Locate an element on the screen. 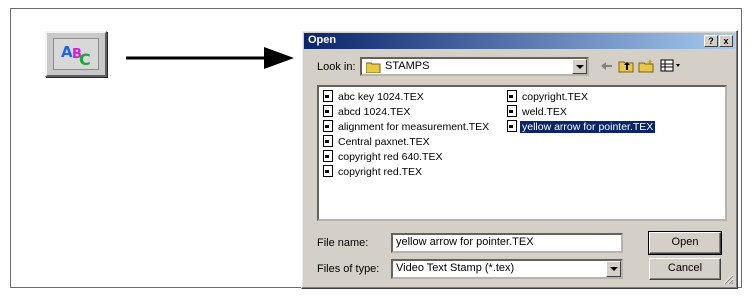 This screenshot has height=301, width=753. back-arrow-icon is located at coordinates (606, 66).